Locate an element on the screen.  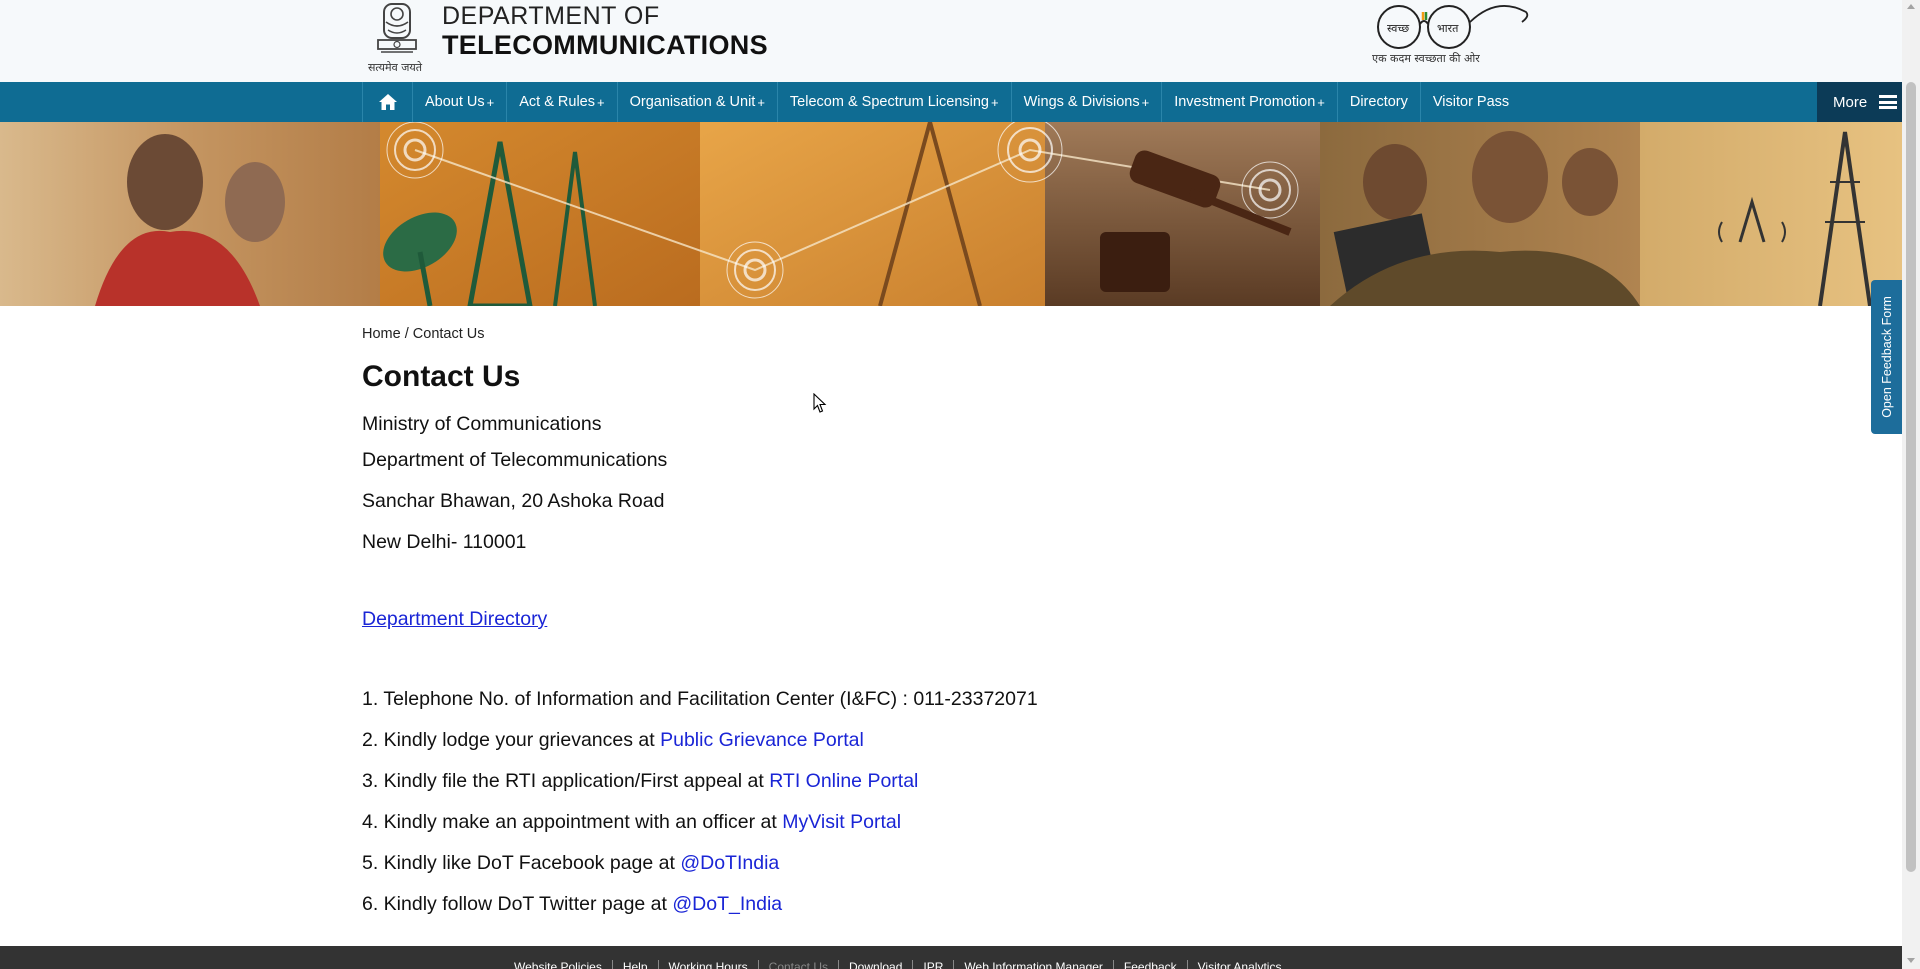
rti-online-portal-link: RTI Online Portal is located at coordinates (843, 781).